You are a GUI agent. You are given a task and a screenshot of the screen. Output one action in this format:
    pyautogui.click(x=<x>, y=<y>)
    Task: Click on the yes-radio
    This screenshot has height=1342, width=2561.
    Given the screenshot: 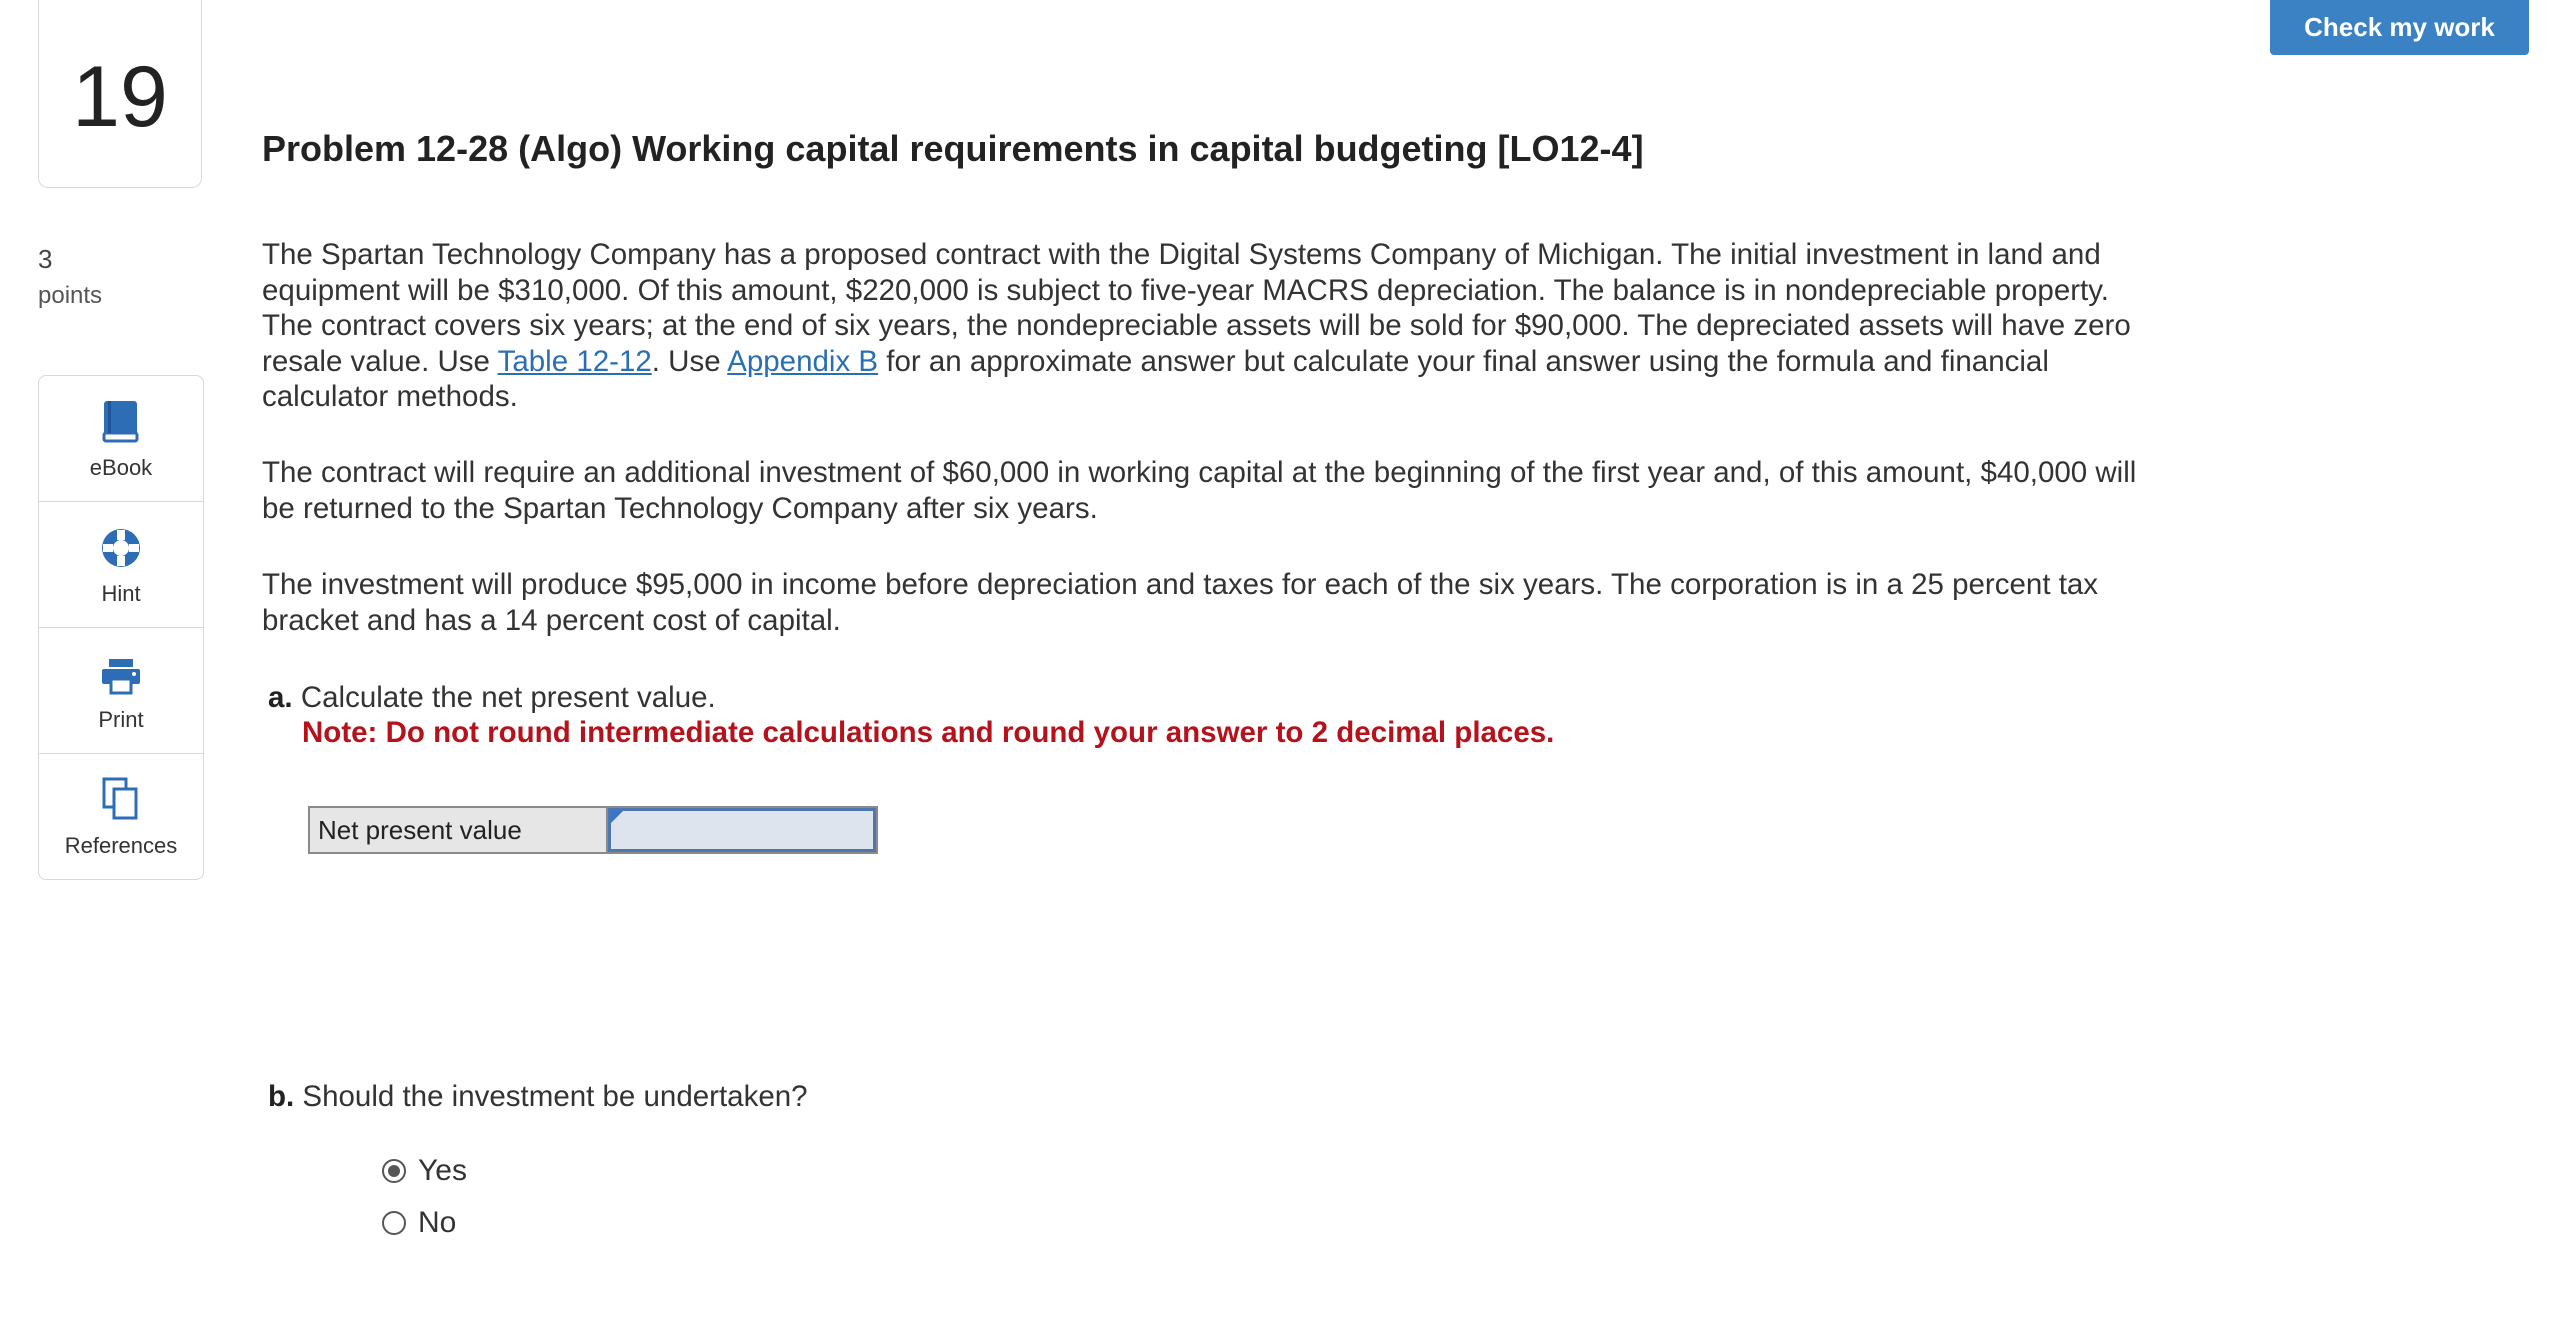 What is the action you would take?
    pyautogui.click(x=394, y=1171)
    